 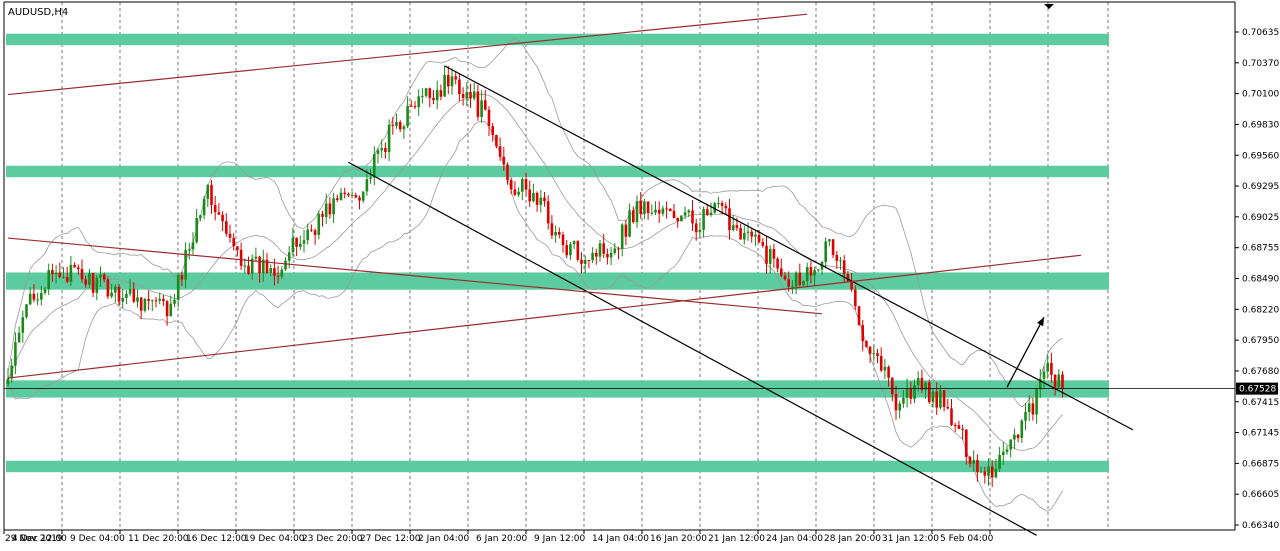 I want to click on x-tick-label: 2 Jan 04:00, so click(x=444, y=539).